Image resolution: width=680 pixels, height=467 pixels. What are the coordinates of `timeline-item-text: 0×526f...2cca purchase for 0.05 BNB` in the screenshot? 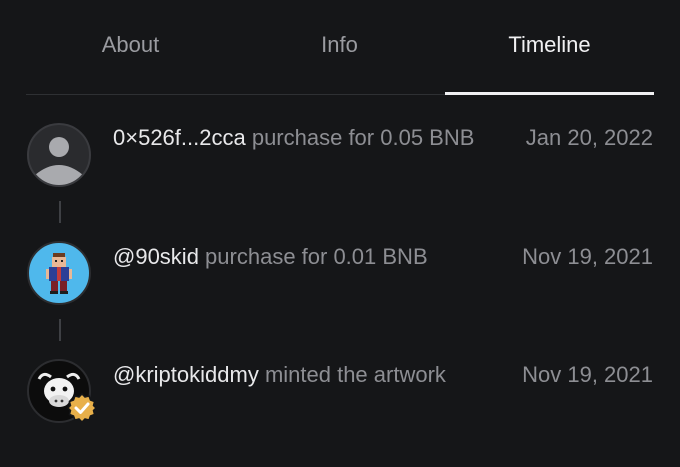 It's located at (298, 138).